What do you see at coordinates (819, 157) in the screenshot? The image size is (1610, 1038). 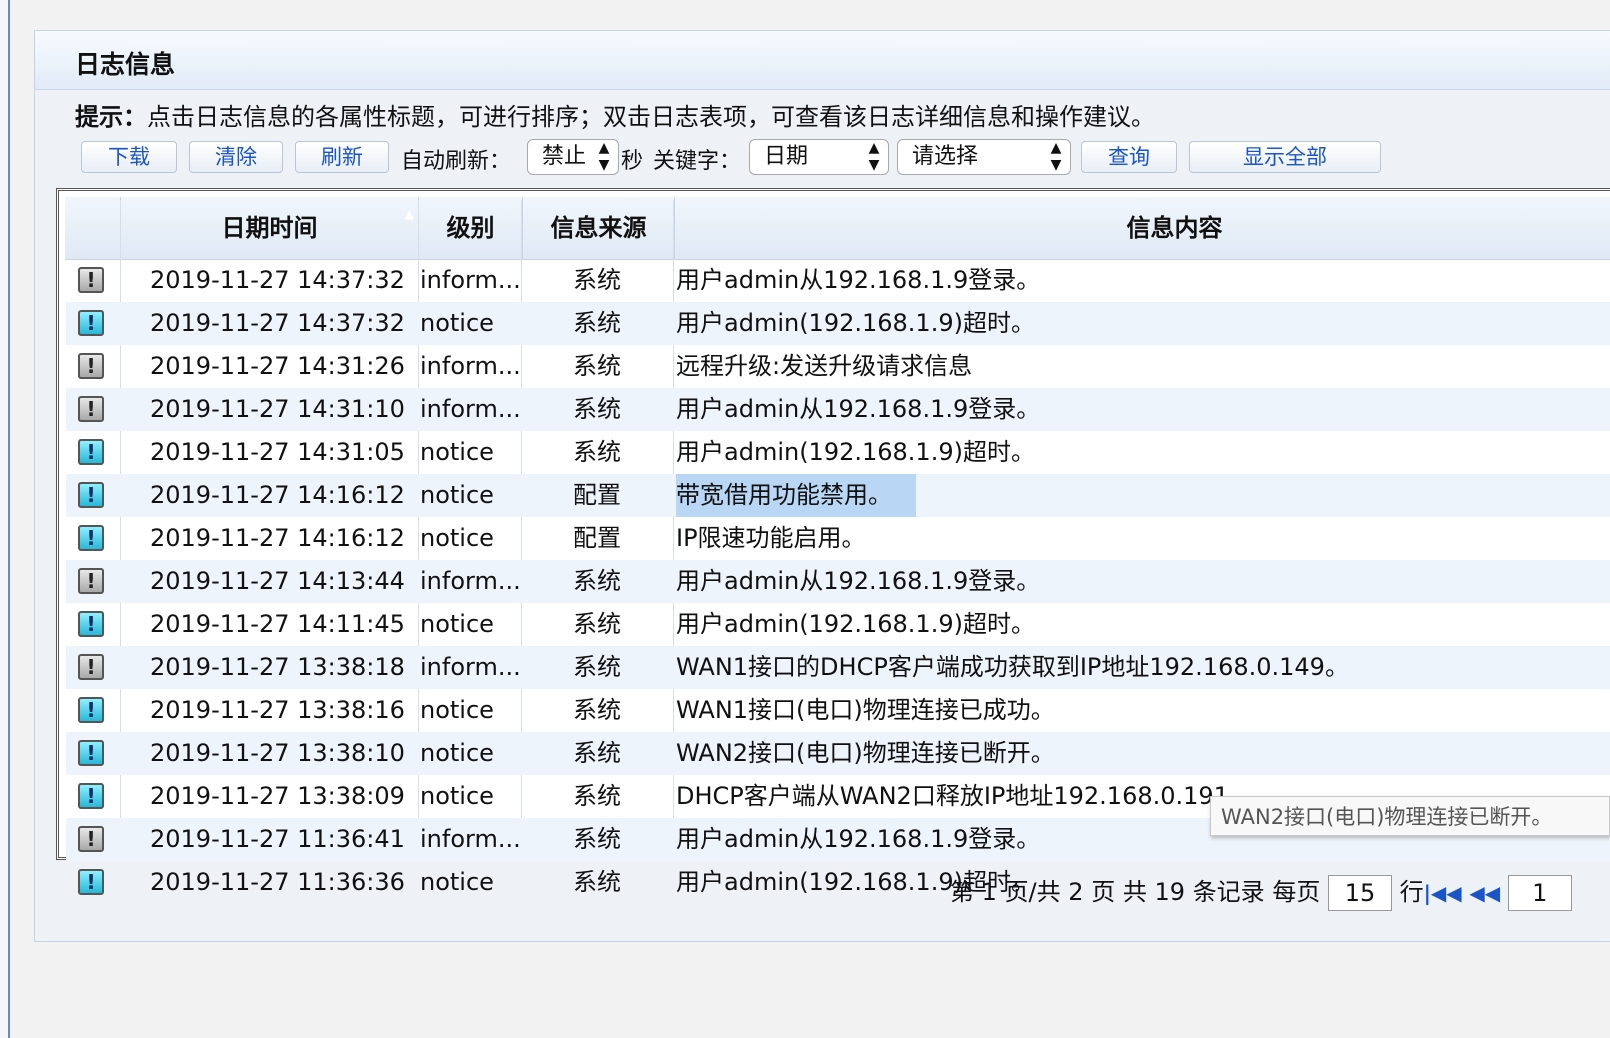 I see `keyword-field-select: 日期 ▲ ▼` at bounding box center [819, 157].